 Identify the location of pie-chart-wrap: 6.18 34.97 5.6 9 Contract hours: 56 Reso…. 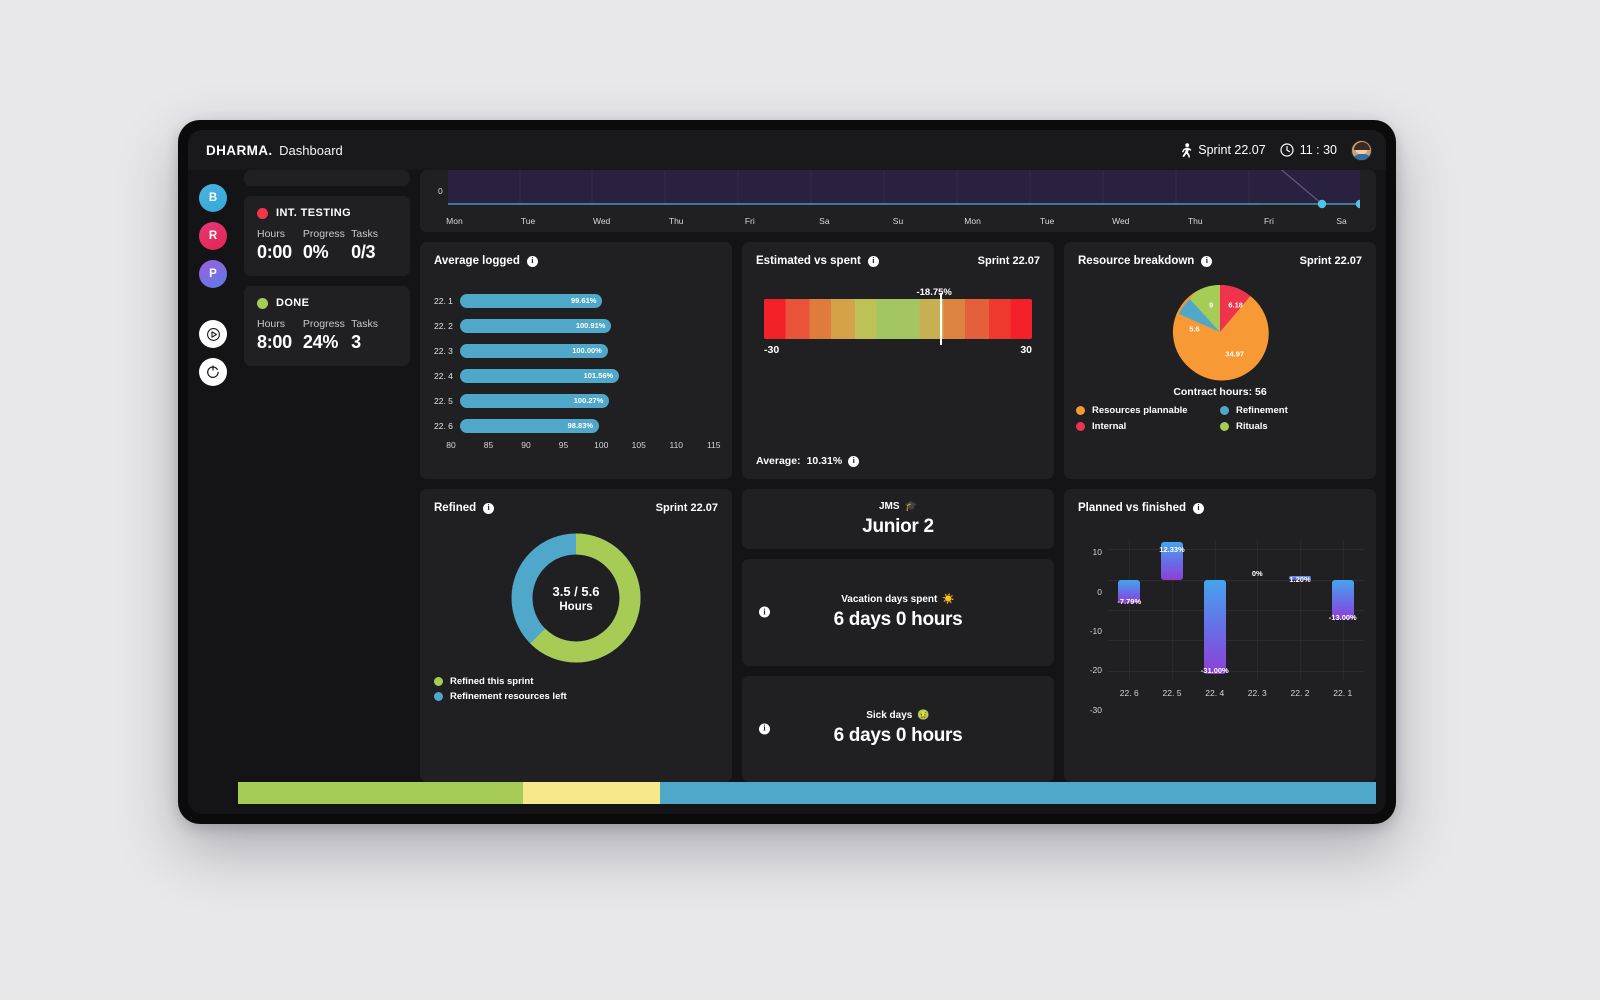
(1220, 357).